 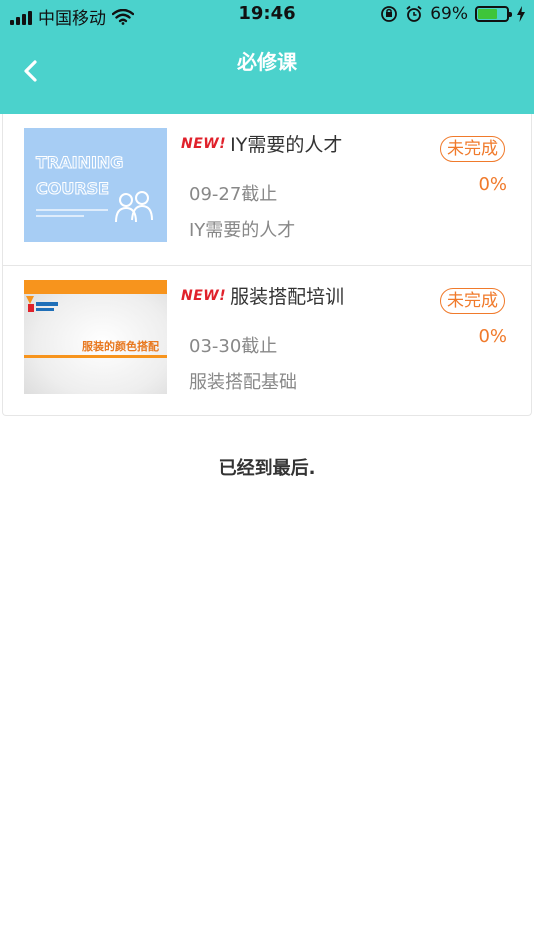 I want to click on training-course-image: TRAINING COURSE, so click(x=94, y=188).